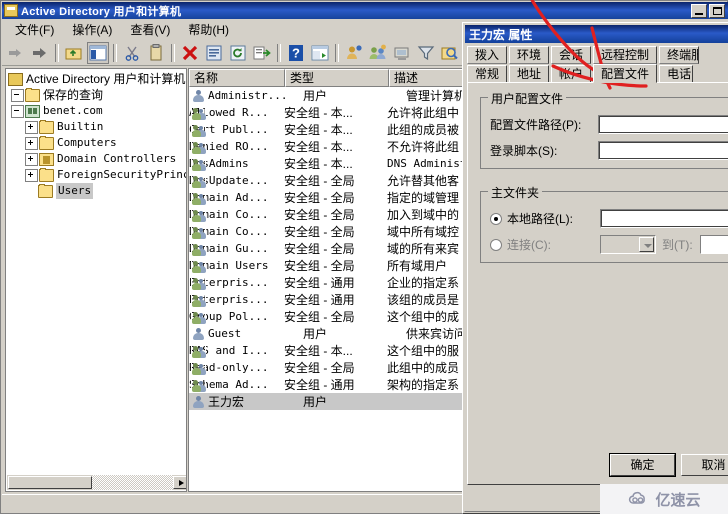 Image resolution: width=728 pixels, height=514 pixels. What do you see at coordinates (150, 29) in the screenshot?
I see `menu-item-view: 查看(V)` at bounding box center [150, 29].